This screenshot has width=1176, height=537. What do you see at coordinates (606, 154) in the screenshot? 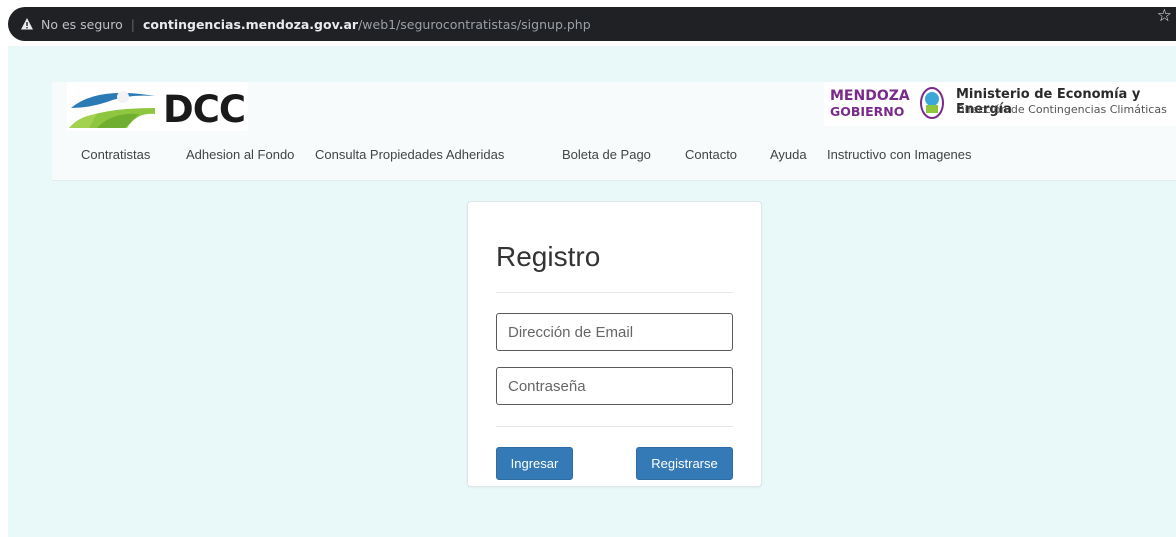
I see `nav-item-boleta: Boleta de Pago` at bounding box center [606, 154].